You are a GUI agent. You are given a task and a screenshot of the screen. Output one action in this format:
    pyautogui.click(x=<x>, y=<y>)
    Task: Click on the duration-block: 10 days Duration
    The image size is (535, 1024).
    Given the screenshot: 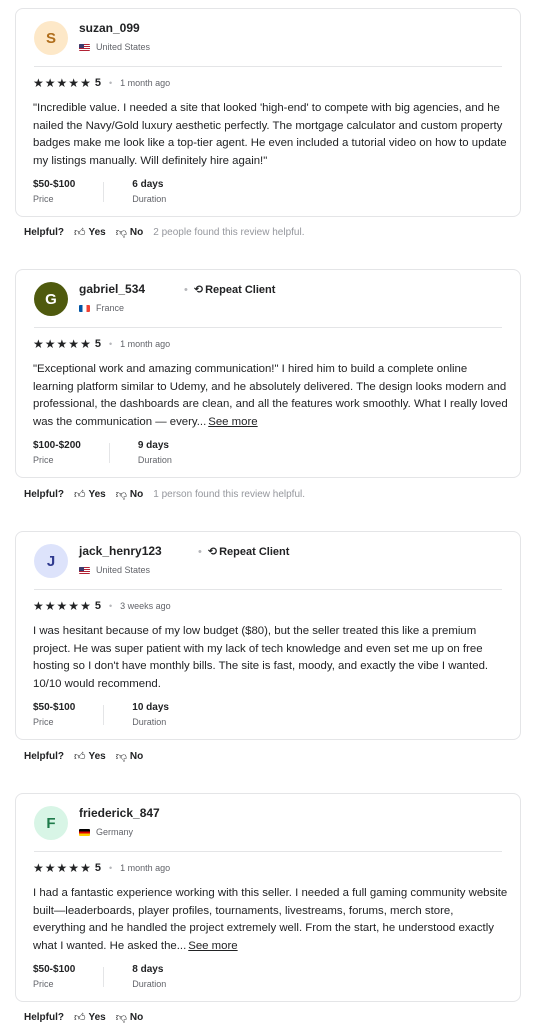 What is the action you would take?
    pyautogui.click(x=150, y=715)
    